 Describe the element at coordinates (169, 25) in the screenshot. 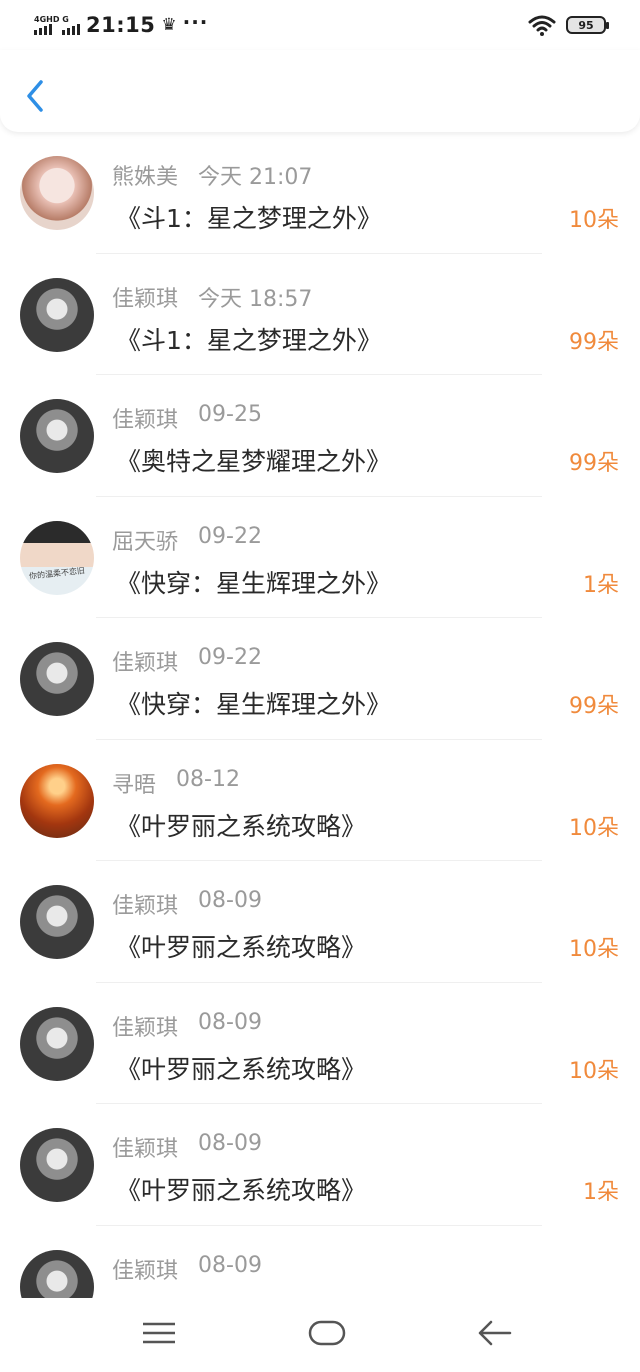

I see `crown-icon: ♛` at that location.